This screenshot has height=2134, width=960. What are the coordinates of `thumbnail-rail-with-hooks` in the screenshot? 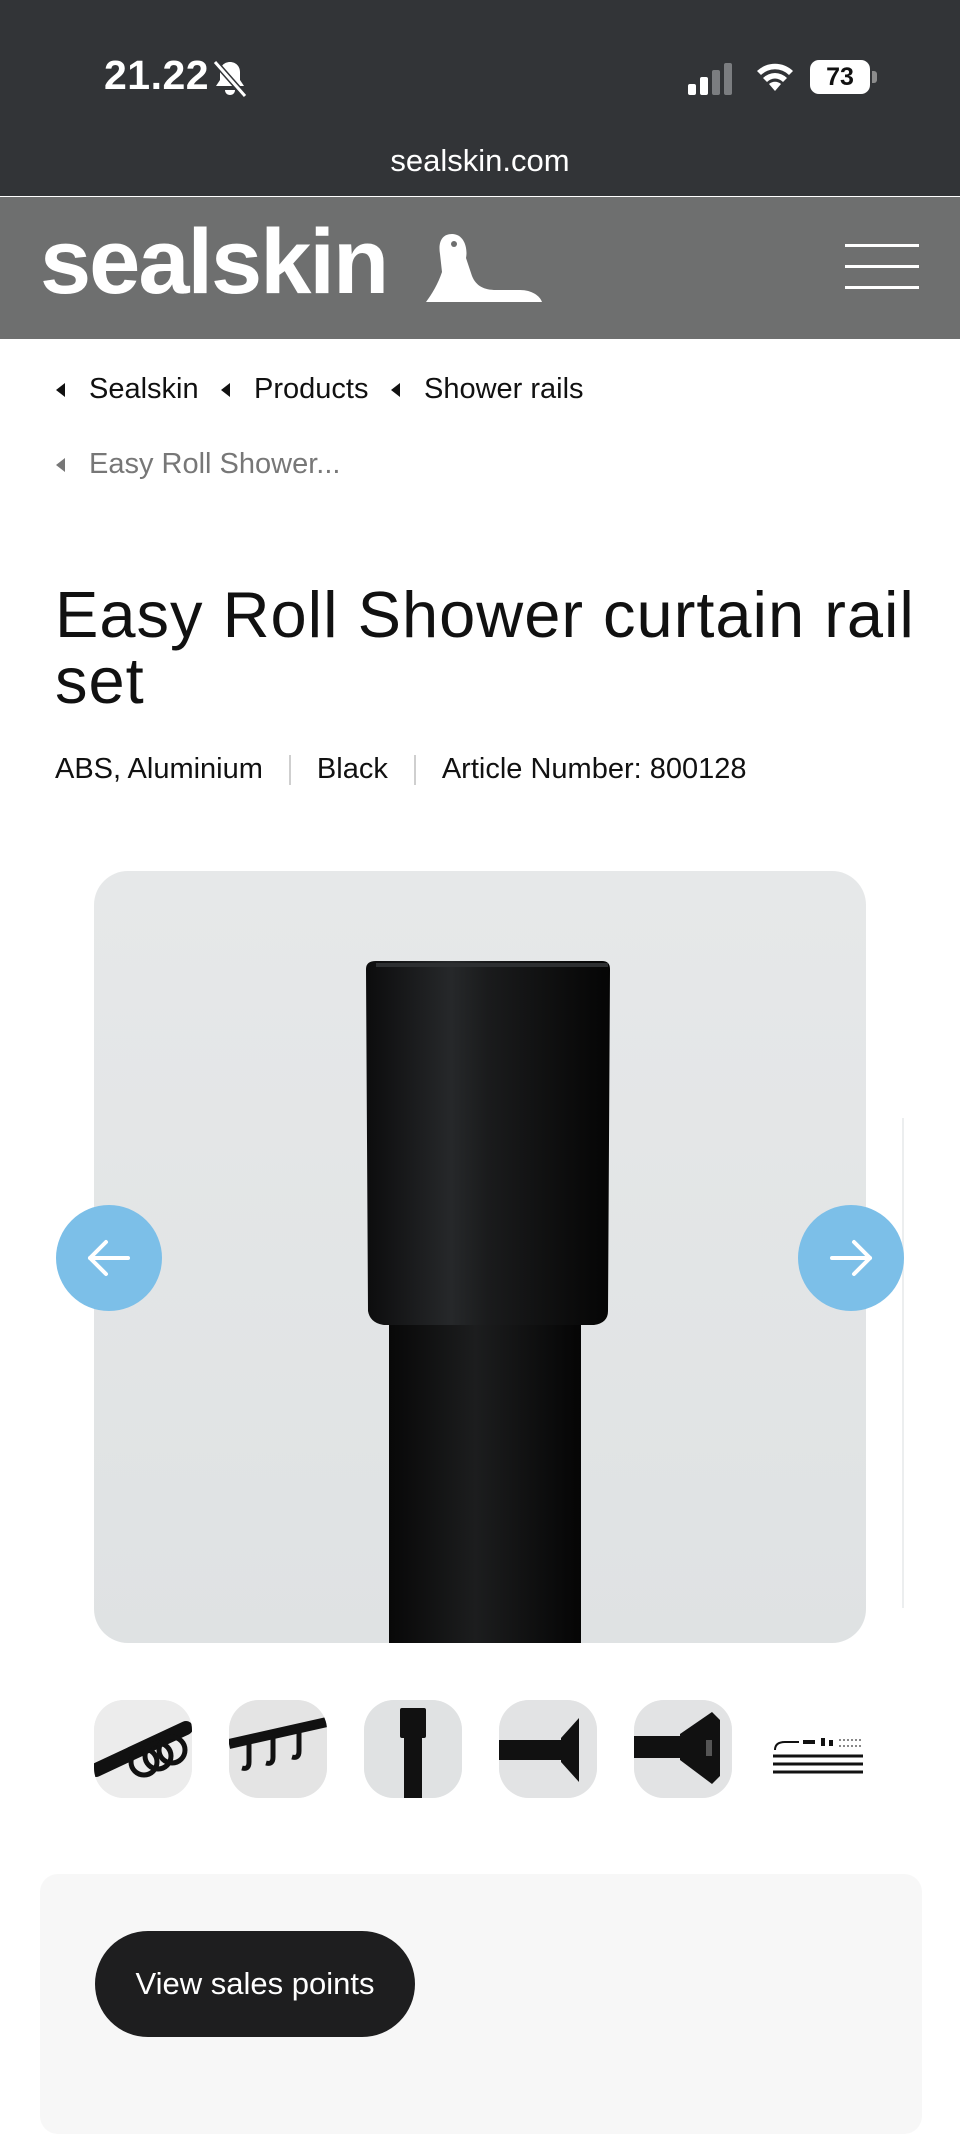 It's located at (278, 1749).